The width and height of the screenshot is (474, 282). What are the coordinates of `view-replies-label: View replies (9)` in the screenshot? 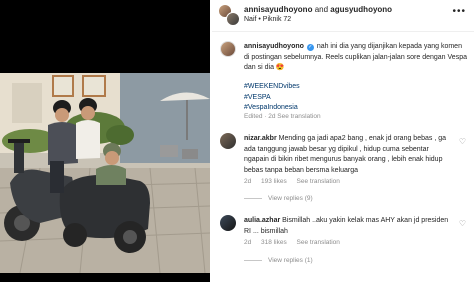 It's located at (290, 198).